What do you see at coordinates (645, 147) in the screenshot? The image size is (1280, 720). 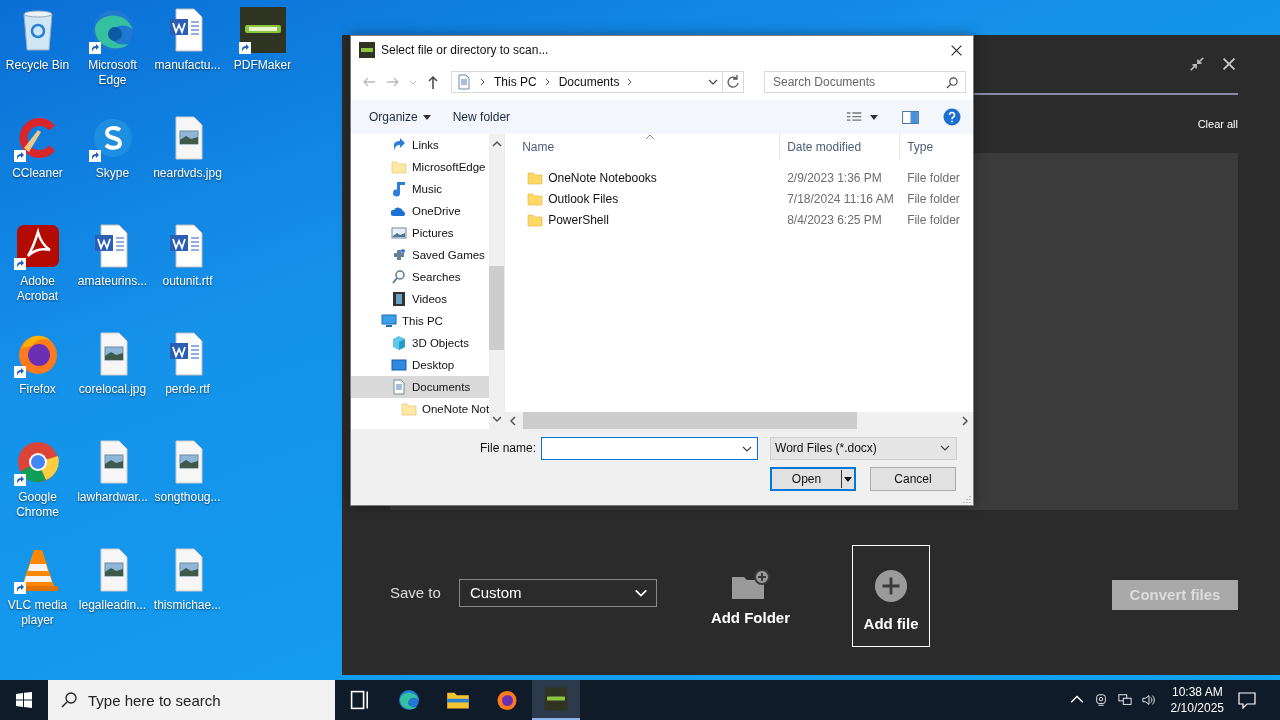 I see `column-header: Name` at bounding box center [645, 147].